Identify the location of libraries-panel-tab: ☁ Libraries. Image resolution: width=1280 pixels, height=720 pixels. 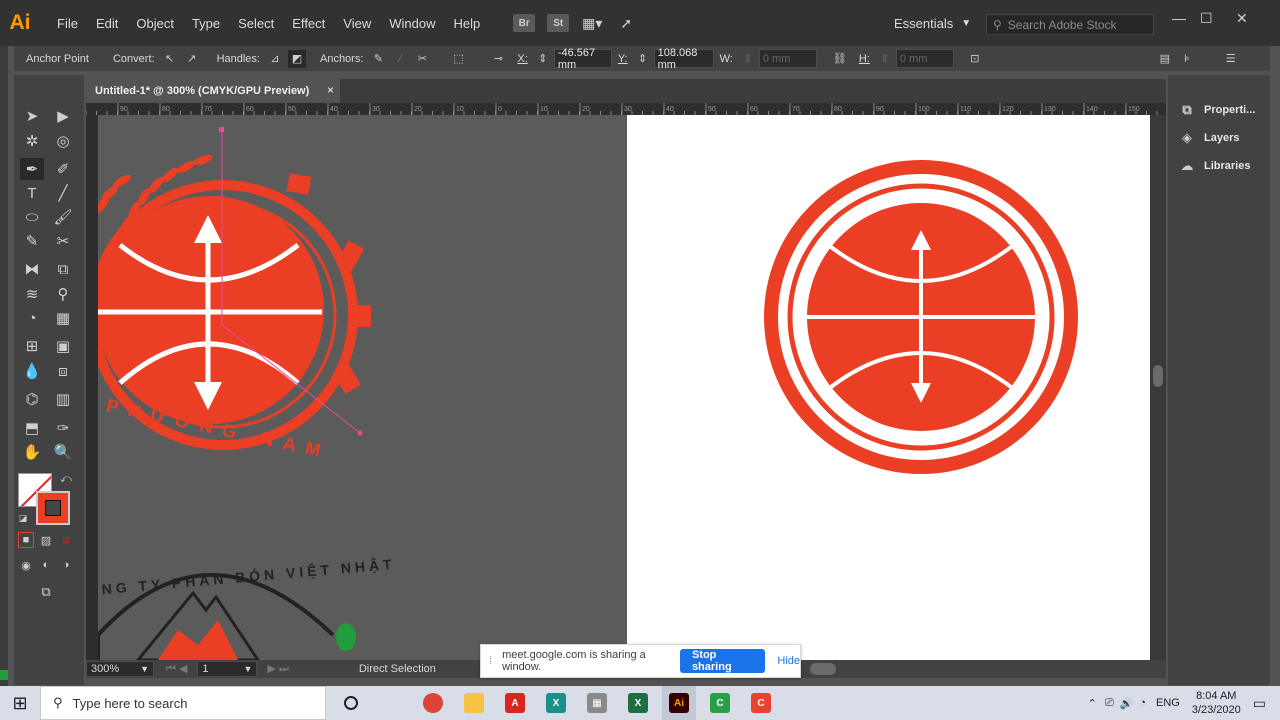
(1214, 166).